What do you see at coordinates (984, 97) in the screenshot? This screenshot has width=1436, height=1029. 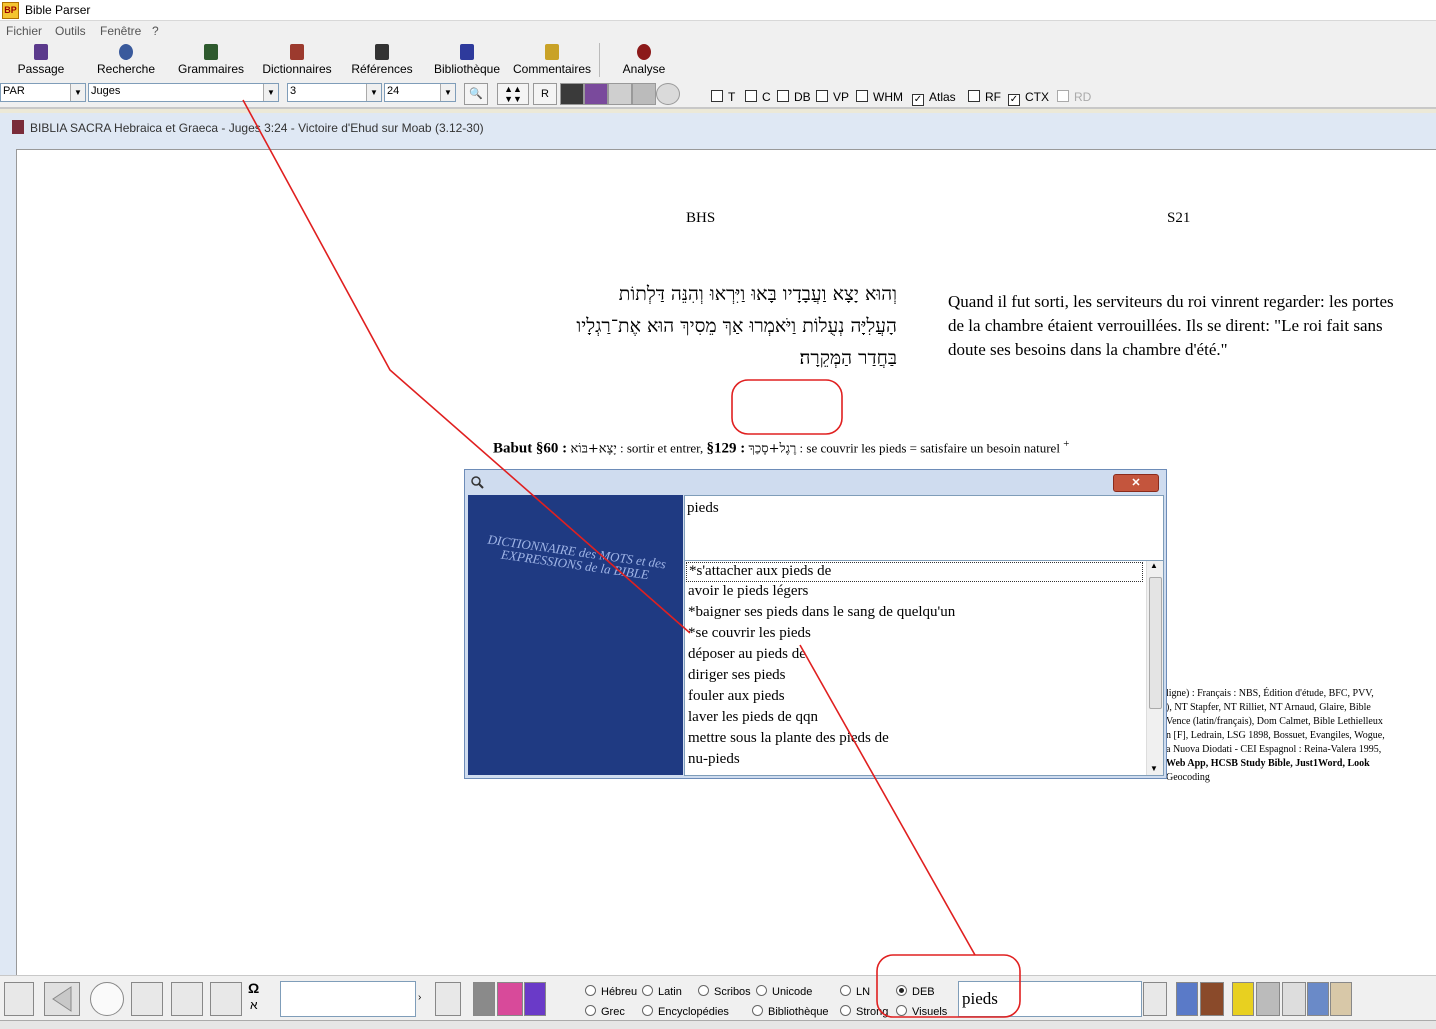 I see `checkbox-rf: RF` at bounding box center [984, 97].